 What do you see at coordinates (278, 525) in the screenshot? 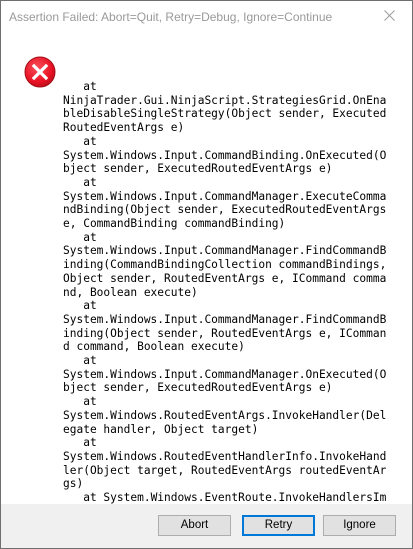
I see `retry-button: Retry` at bounding box center [278, 525].